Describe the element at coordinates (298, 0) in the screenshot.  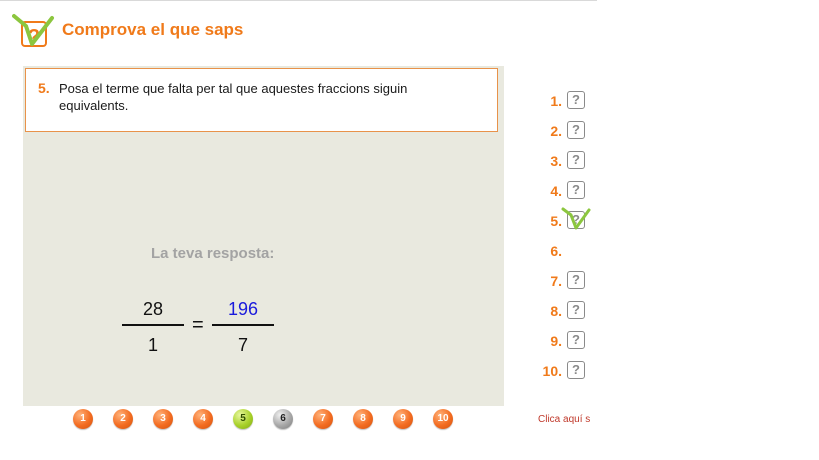
I see `top-divider` at that location.